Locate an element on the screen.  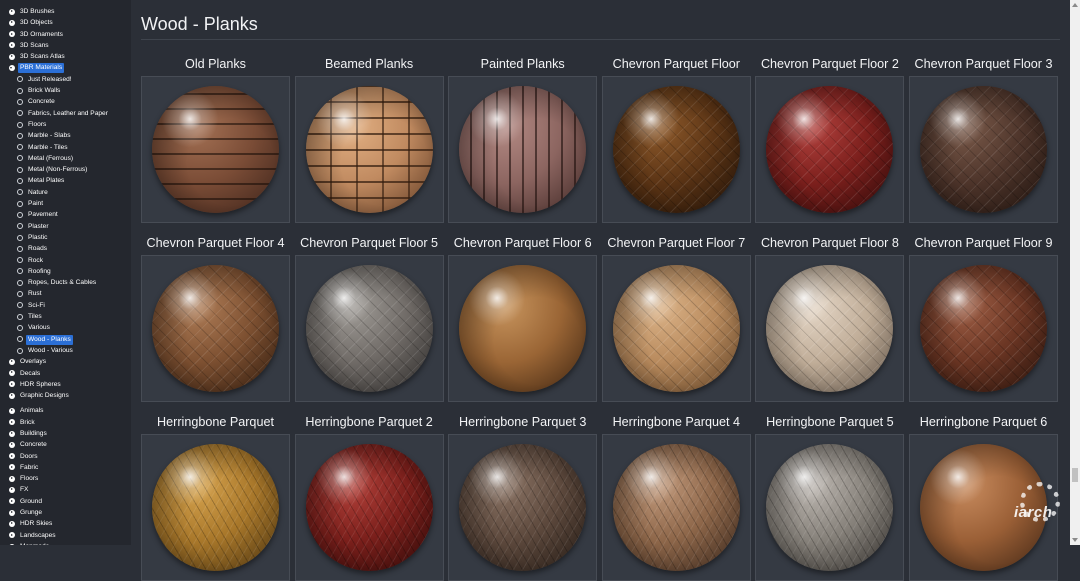
sidebar-item-pbr-materials: PBR Materials is located at coordinates (65, 68).